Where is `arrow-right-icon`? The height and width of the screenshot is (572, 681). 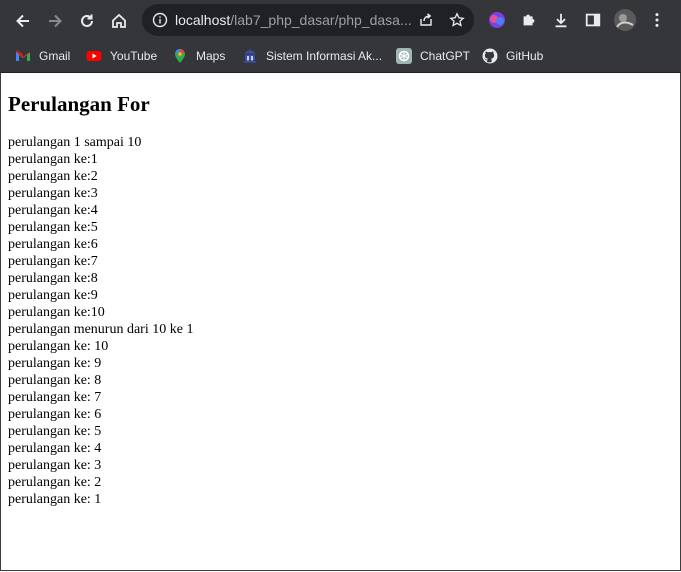
arrow-right-icon is located at coordinates (55, 21).